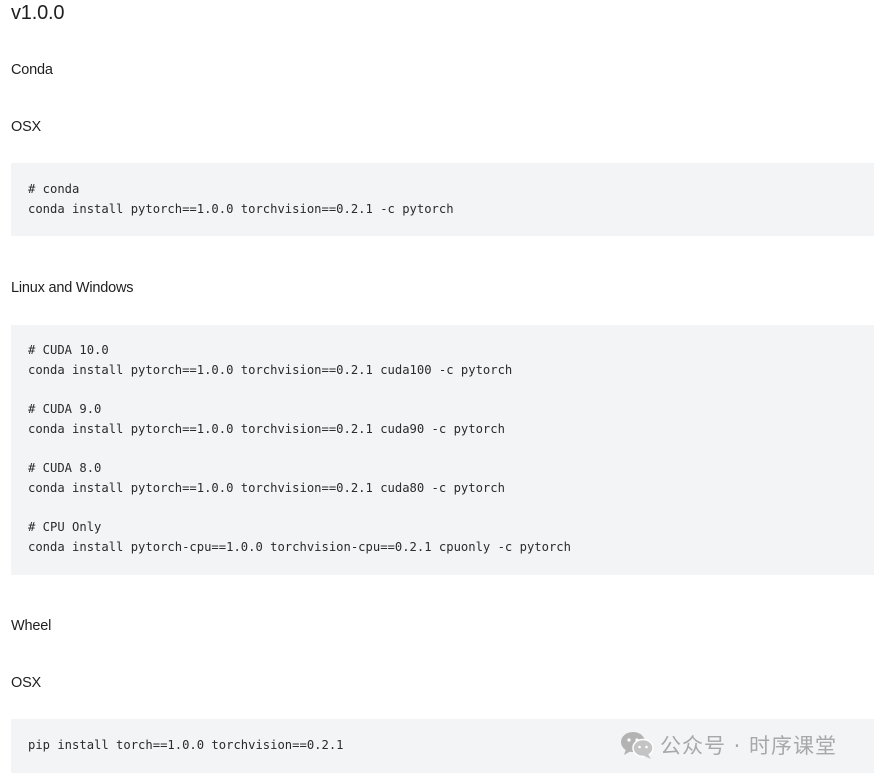  What do you see at coordinates (65, 468) in the screenshot?
I see `code-comment: # CUDA 8.0` at bounding box center [65, 468].